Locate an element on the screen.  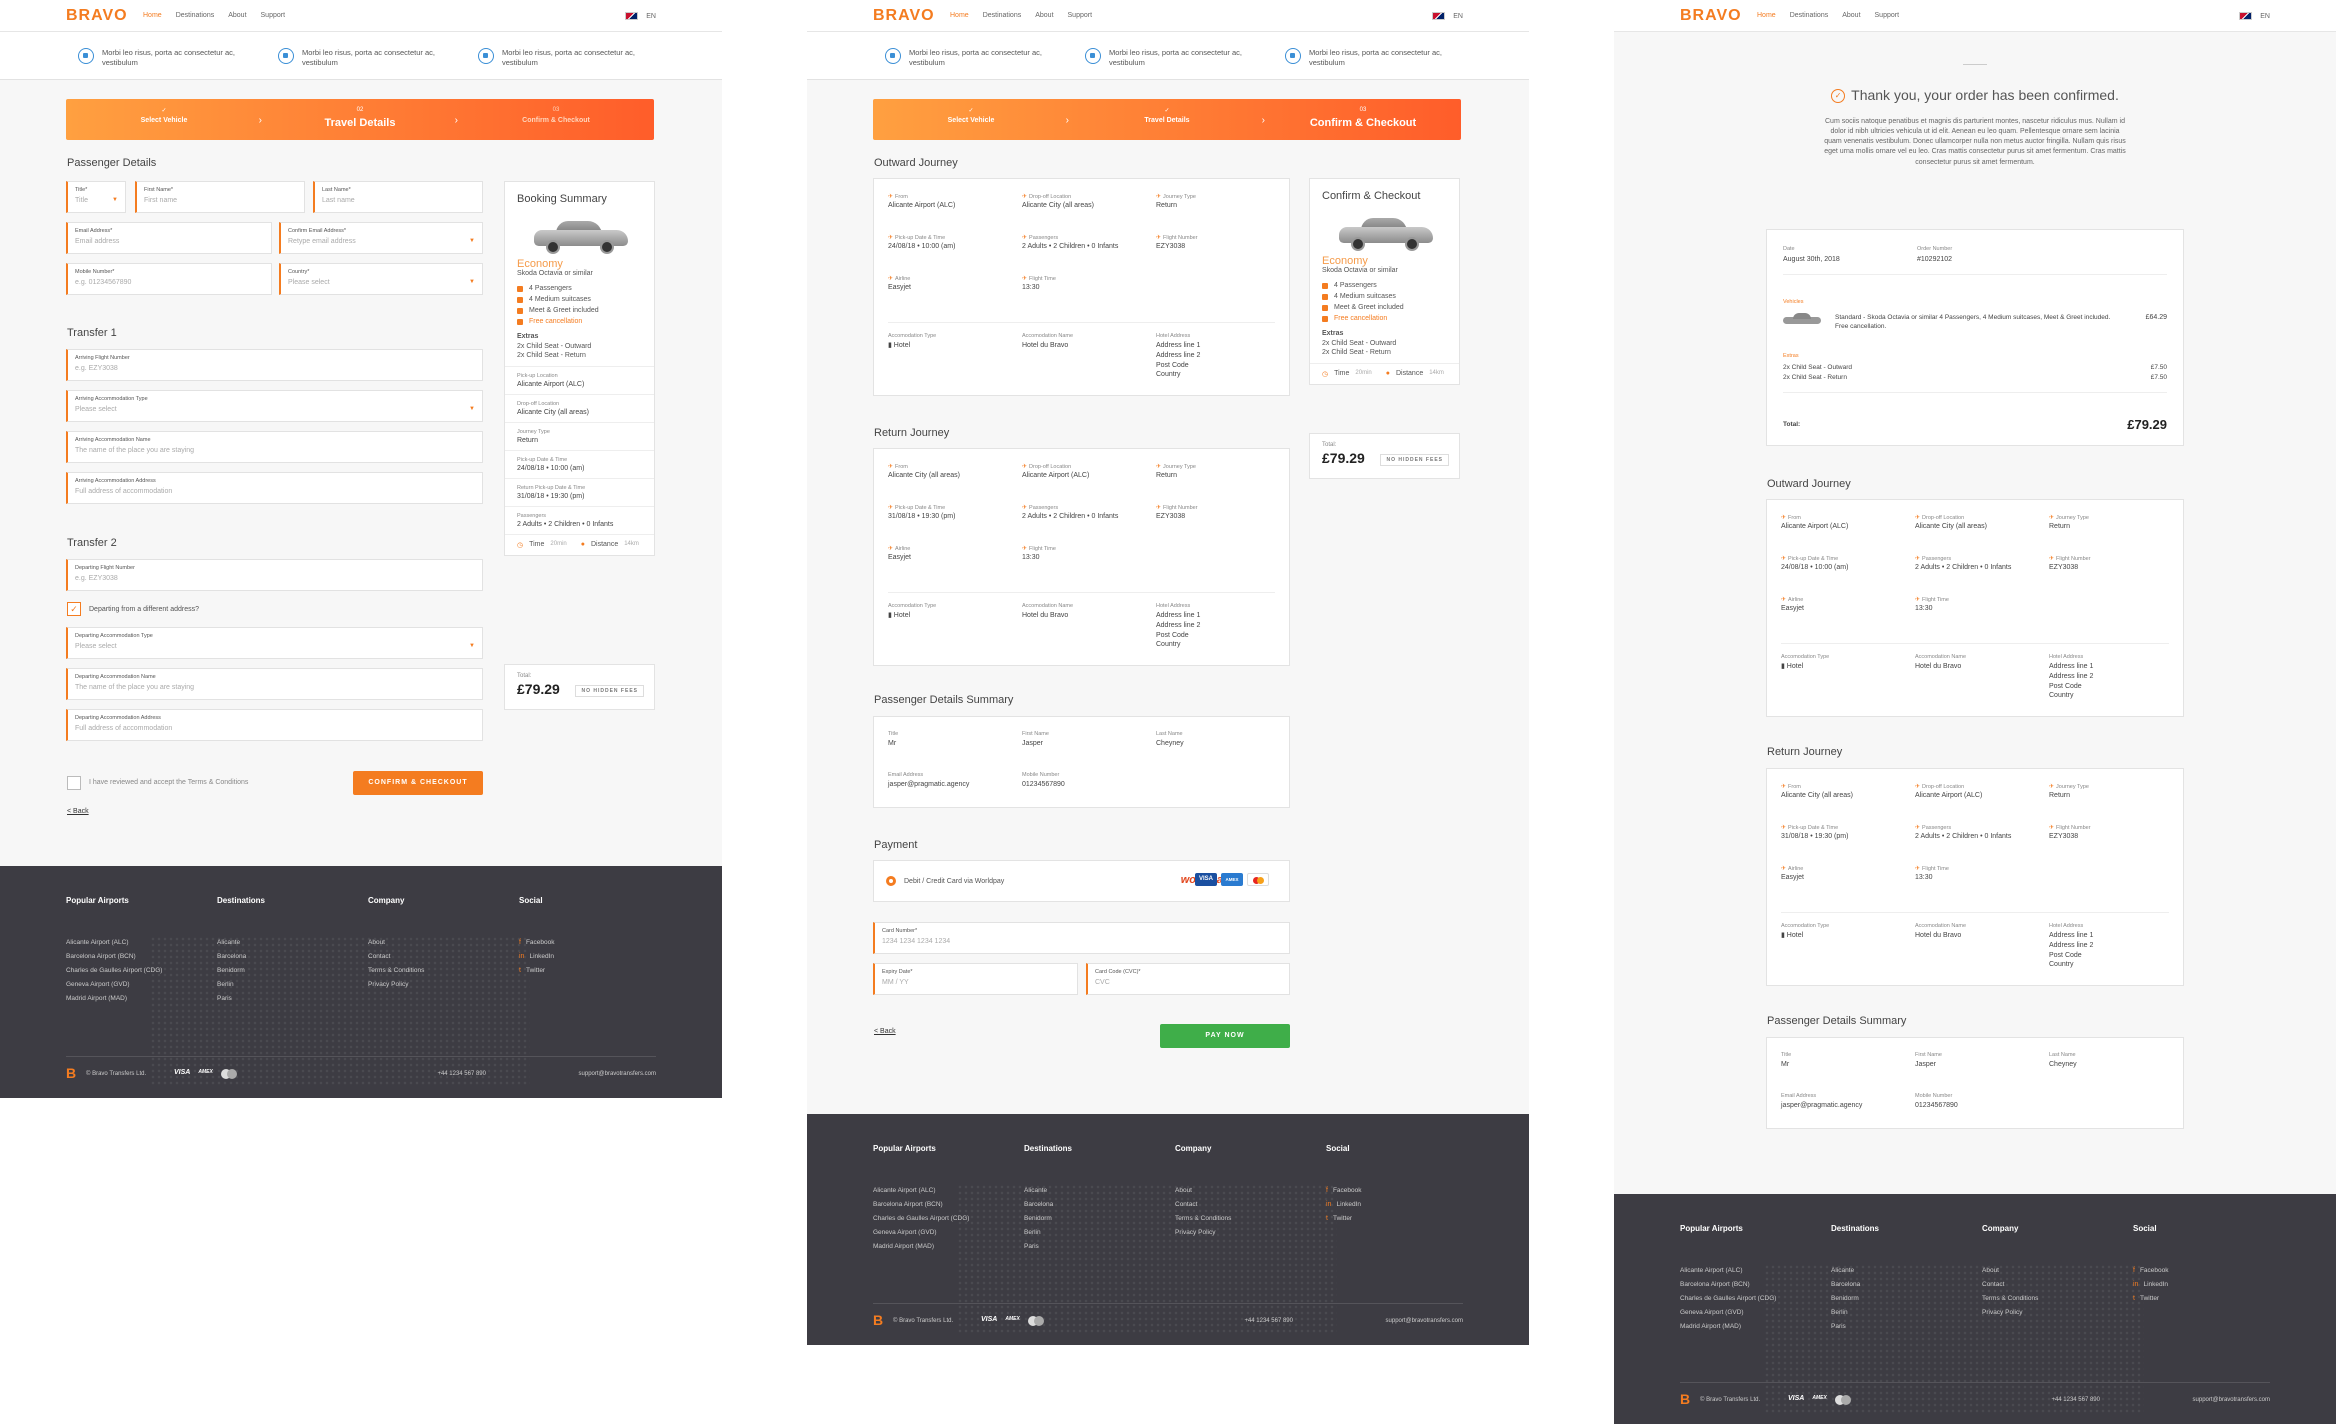
footer-logo: B is located at coordinates (878, 1320).